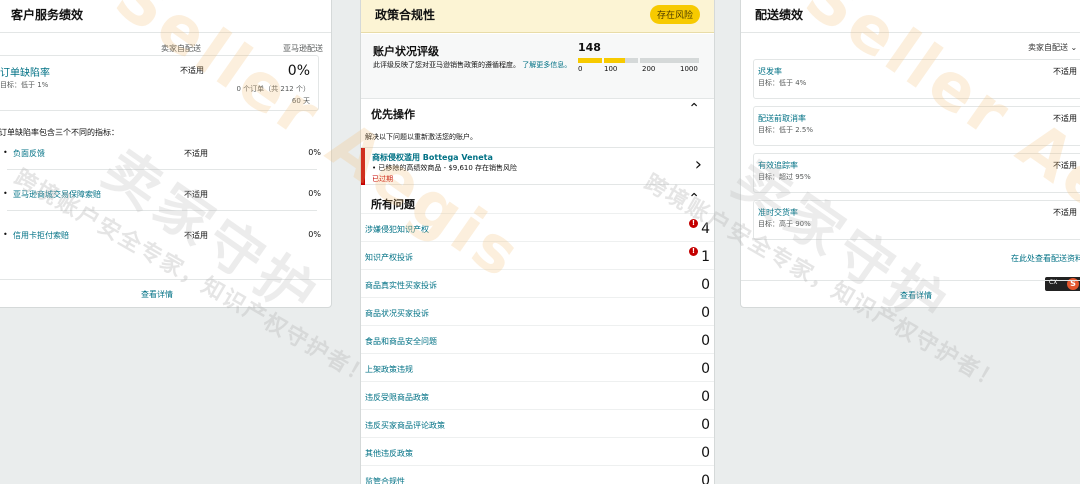 The image size is (1080, 484). I want to click on issue-row: 其他违反政策 0, so click(537, 451).